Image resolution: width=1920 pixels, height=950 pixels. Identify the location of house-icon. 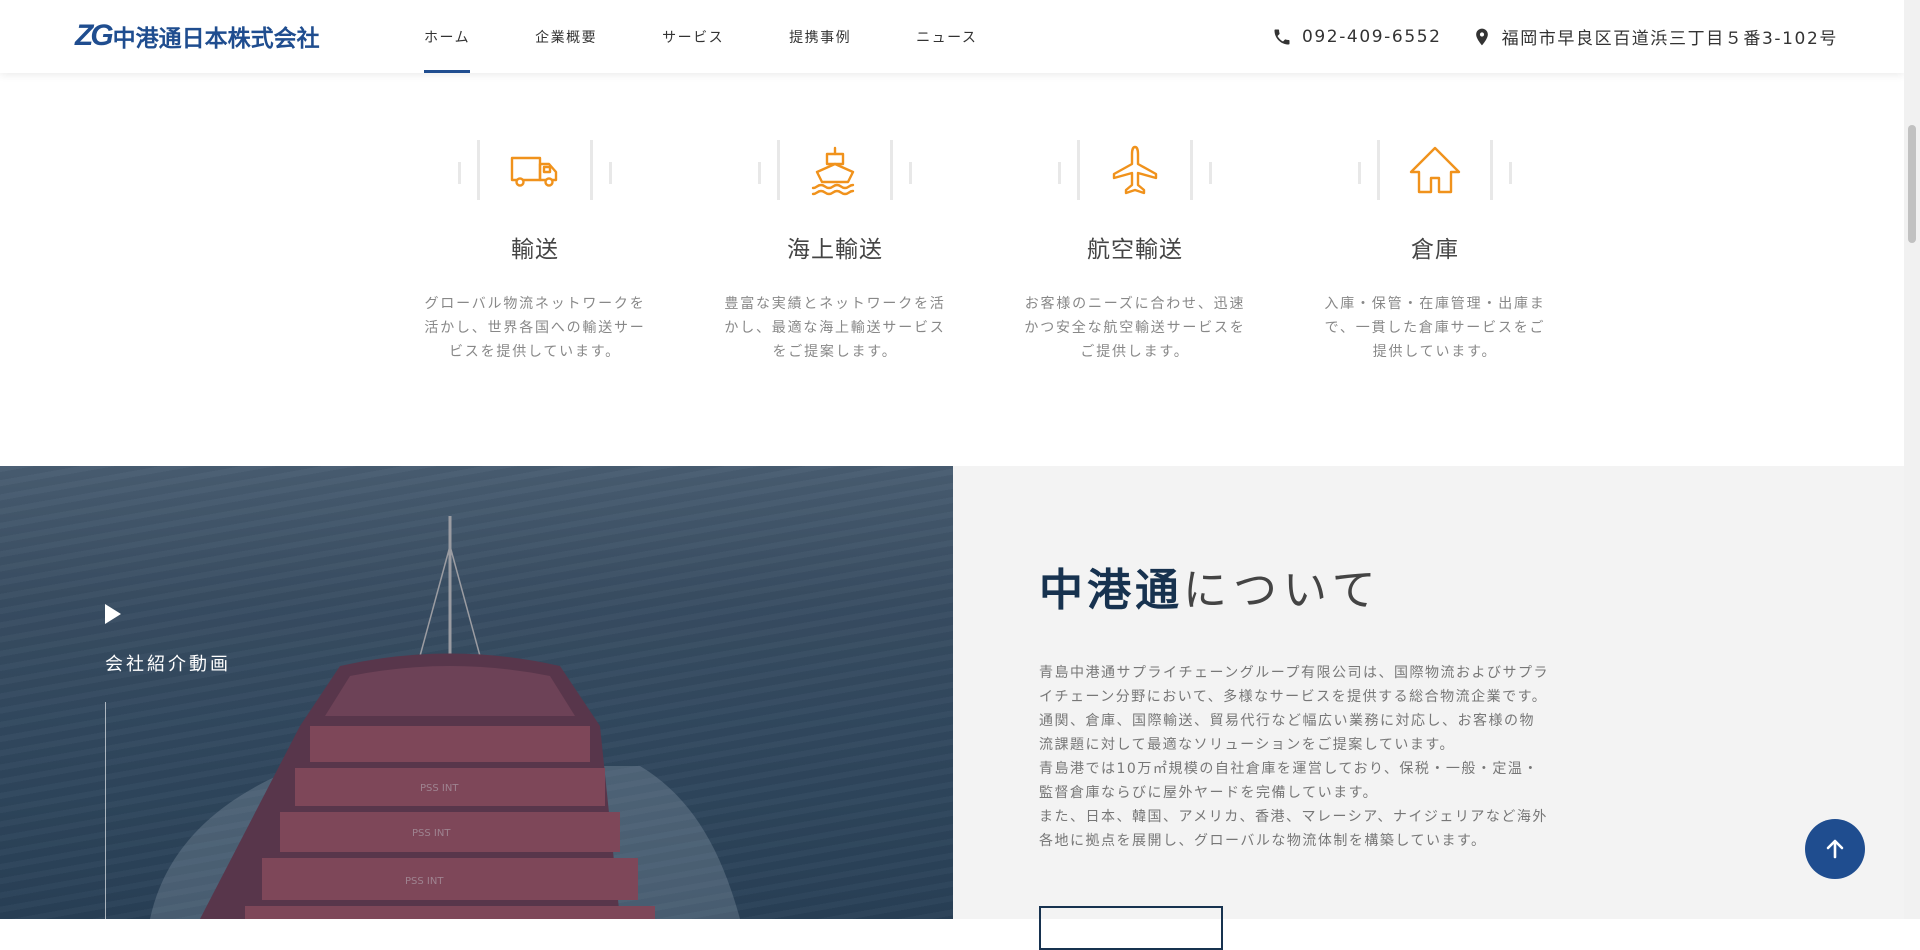
(1435, 170).